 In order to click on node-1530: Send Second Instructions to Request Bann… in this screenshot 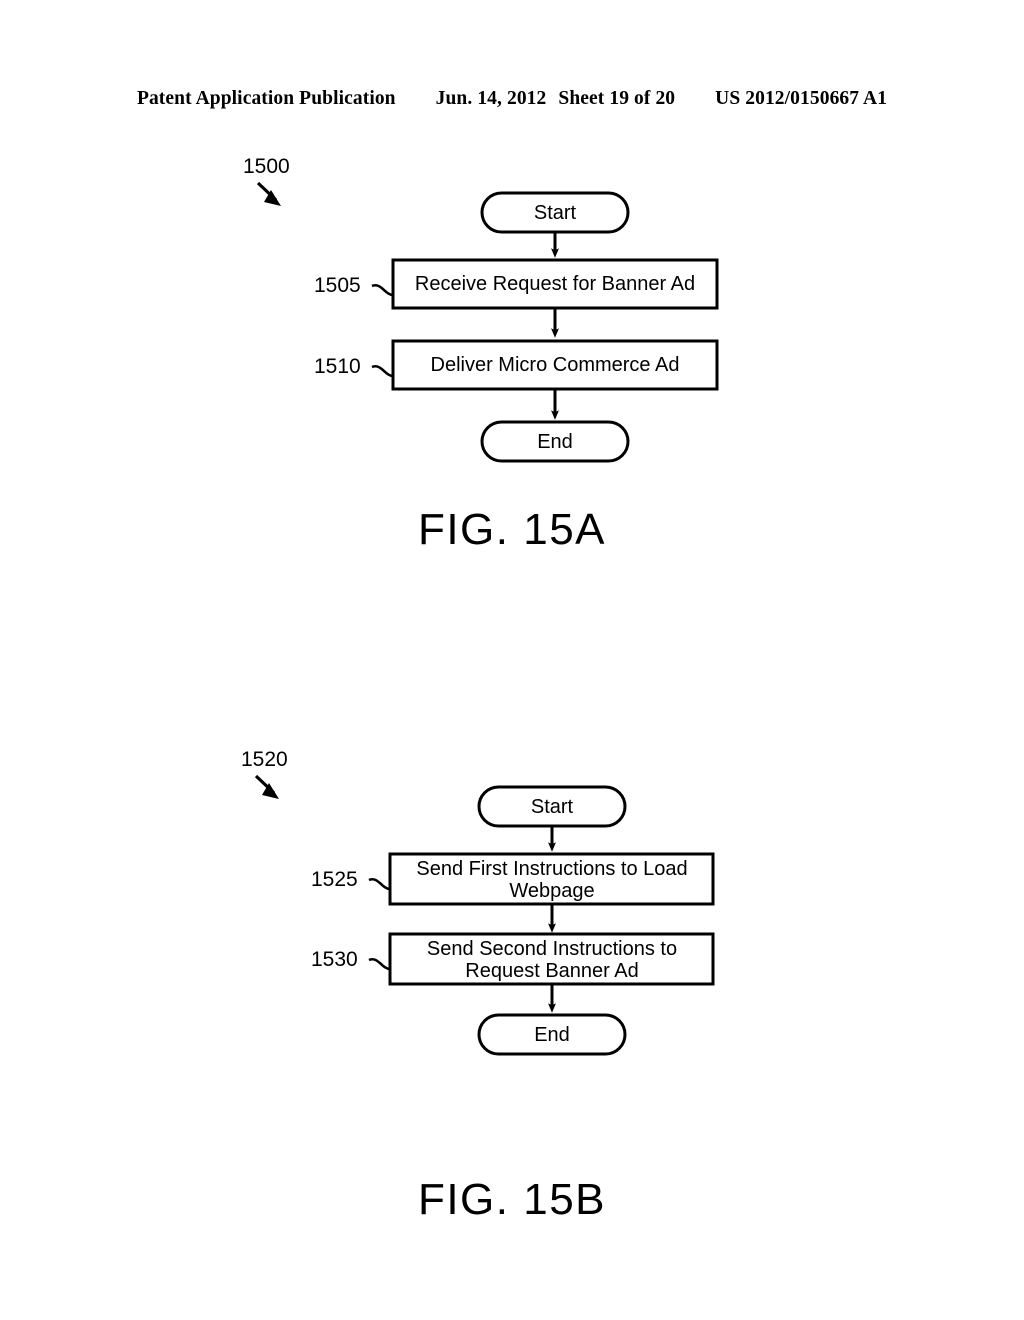, I will do `click(551, 959)`.